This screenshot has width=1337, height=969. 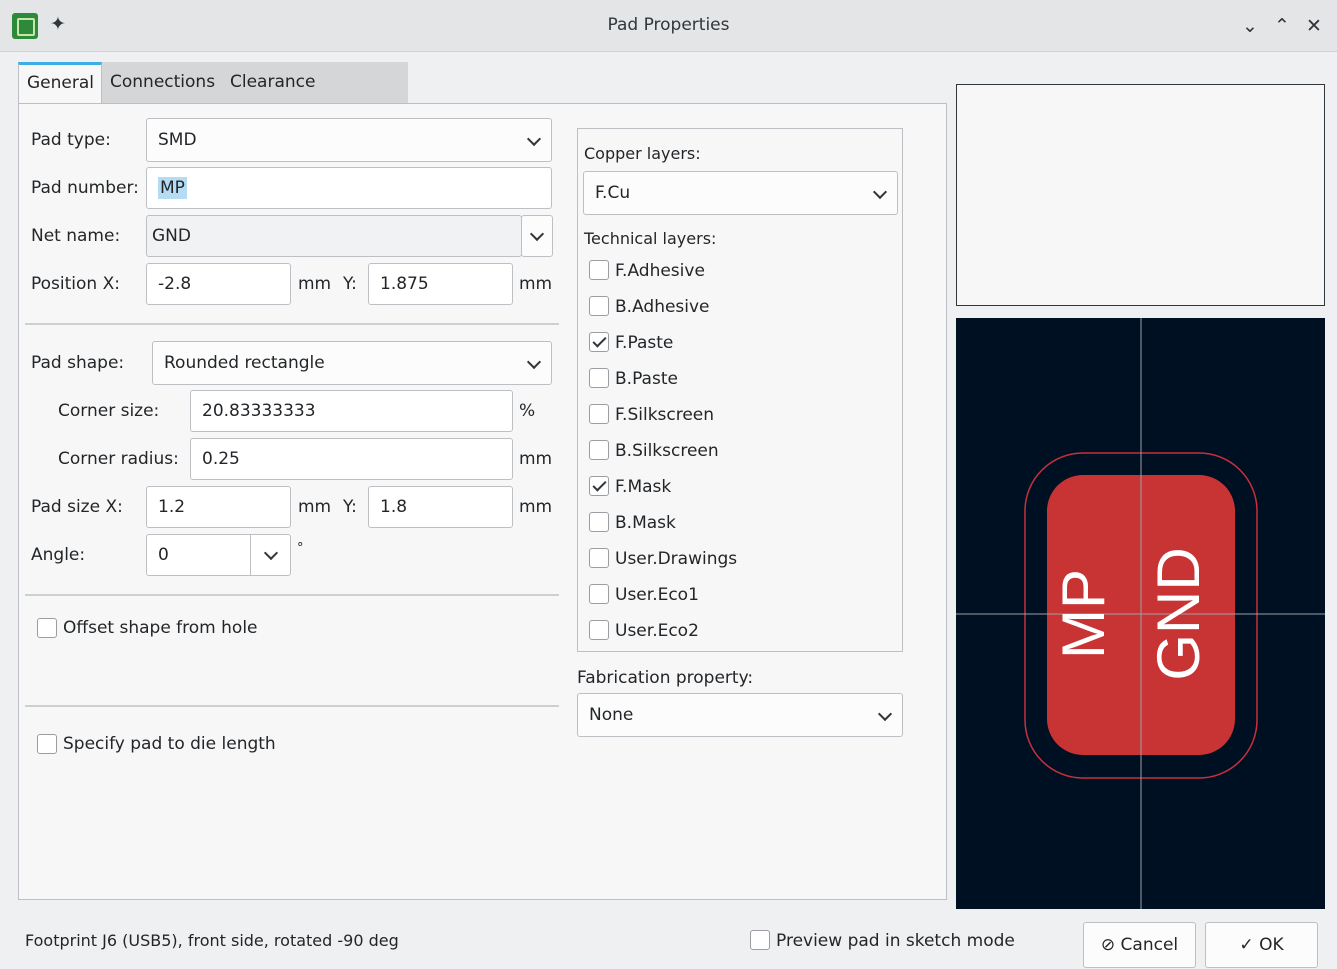 I want to click on die-length-label: Specify pad to die length, so click(x=169, y=744).